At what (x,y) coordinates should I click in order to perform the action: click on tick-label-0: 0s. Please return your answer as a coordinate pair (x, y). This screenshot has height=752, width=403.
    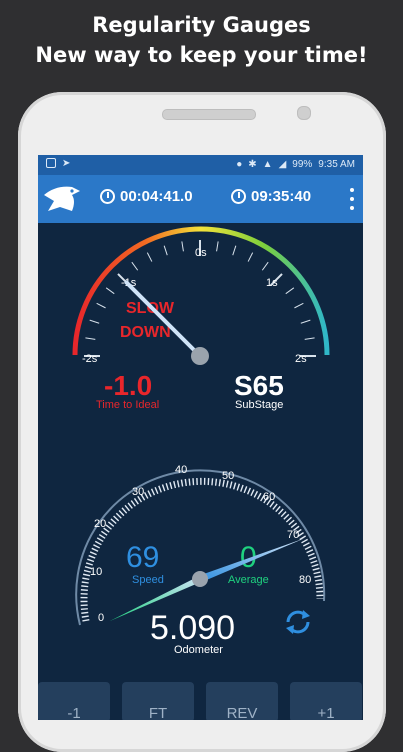
    Looking at the image, I should click on (201, 253).